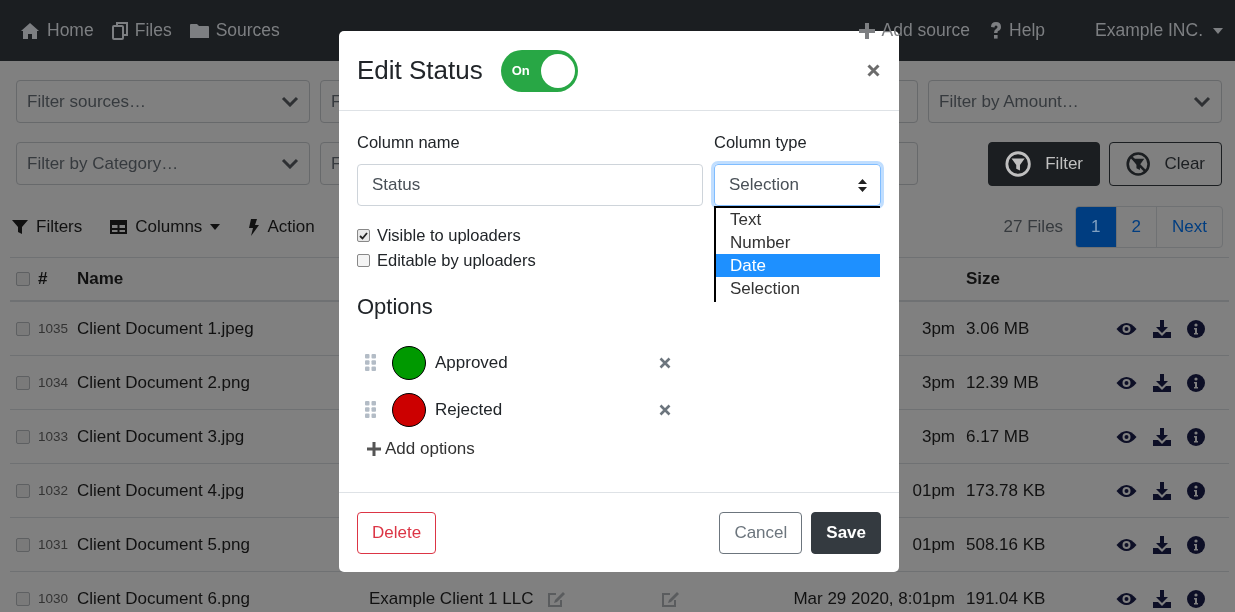 This screenshot has width=1235, height=612. What do you see at coordinates (998, 328) in the screenshot?
I see `file-size: 3.06 MB` at bounding box center [998, 328].